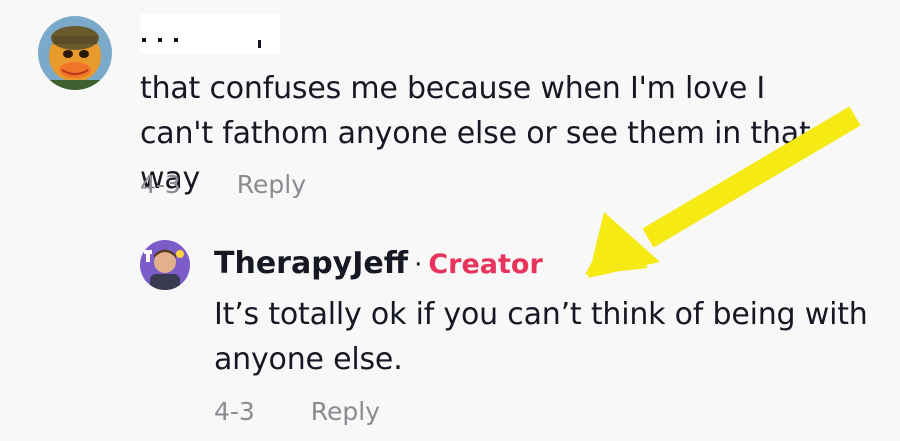  What do you see at coordinates (485, 264) in the screenshot?
I see `creator-badge: Creator` at bounding box center [485, 264].